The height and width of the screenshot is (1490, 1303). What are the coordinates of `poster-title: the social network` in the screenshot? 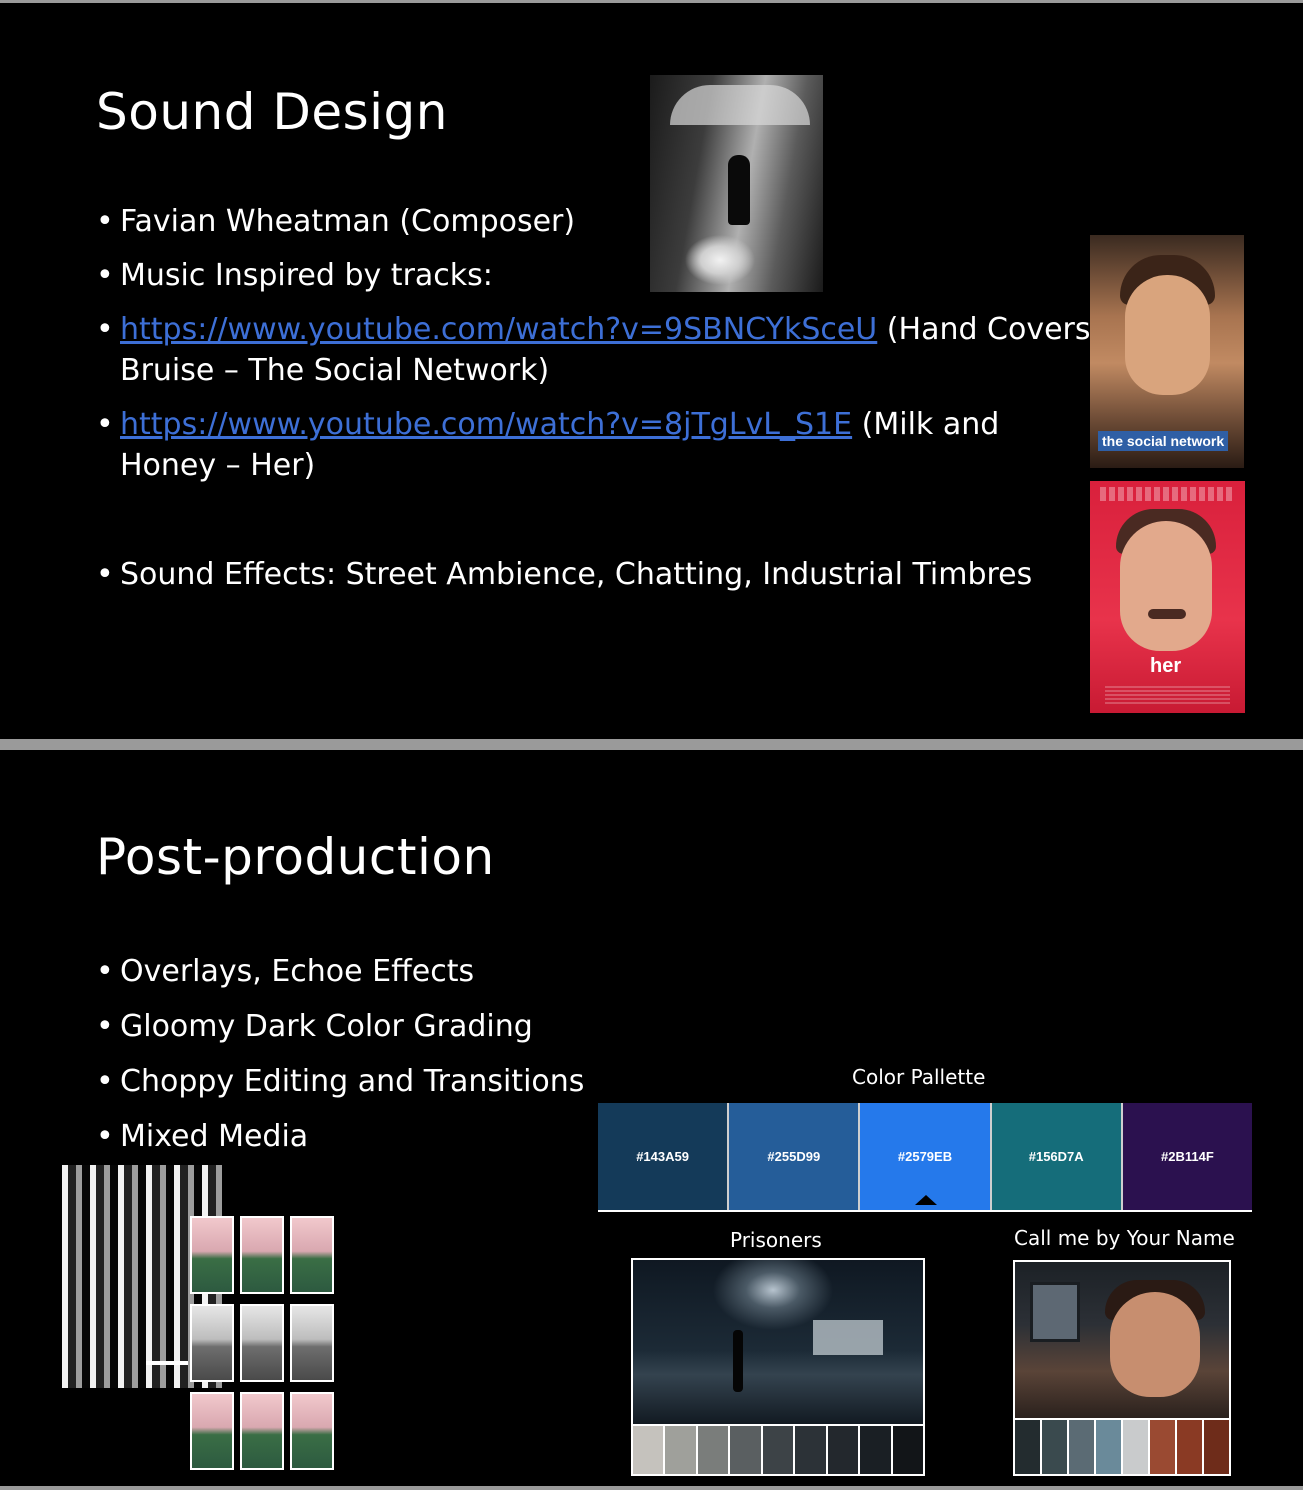 It's located at (1163, 441).